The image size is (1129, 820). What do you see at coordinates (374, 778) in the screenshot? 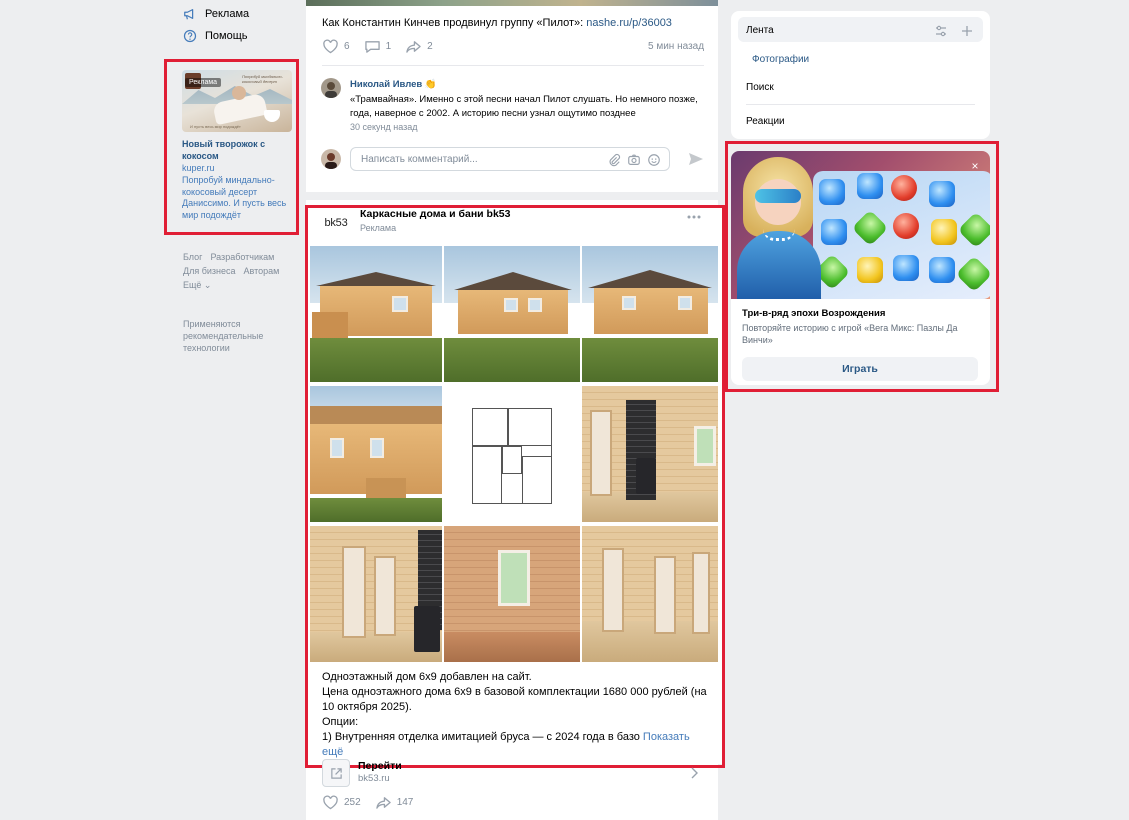
I see `link-url: bk53.ru` at bounding box center [374, 778].